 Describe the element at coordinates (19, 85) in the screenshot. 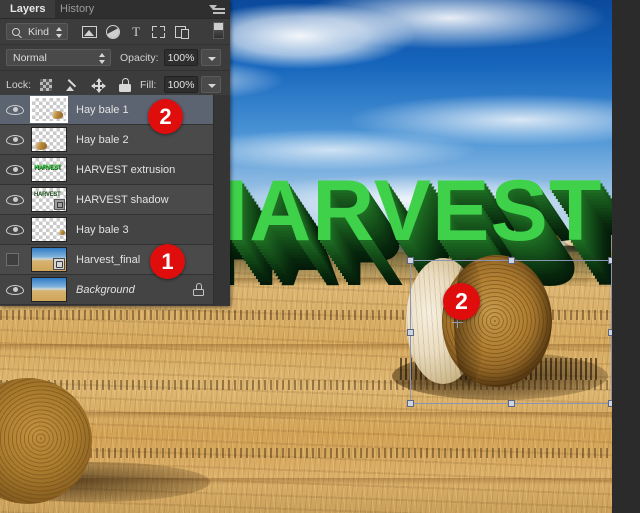

I see `lock-label: Lock:` at that location.